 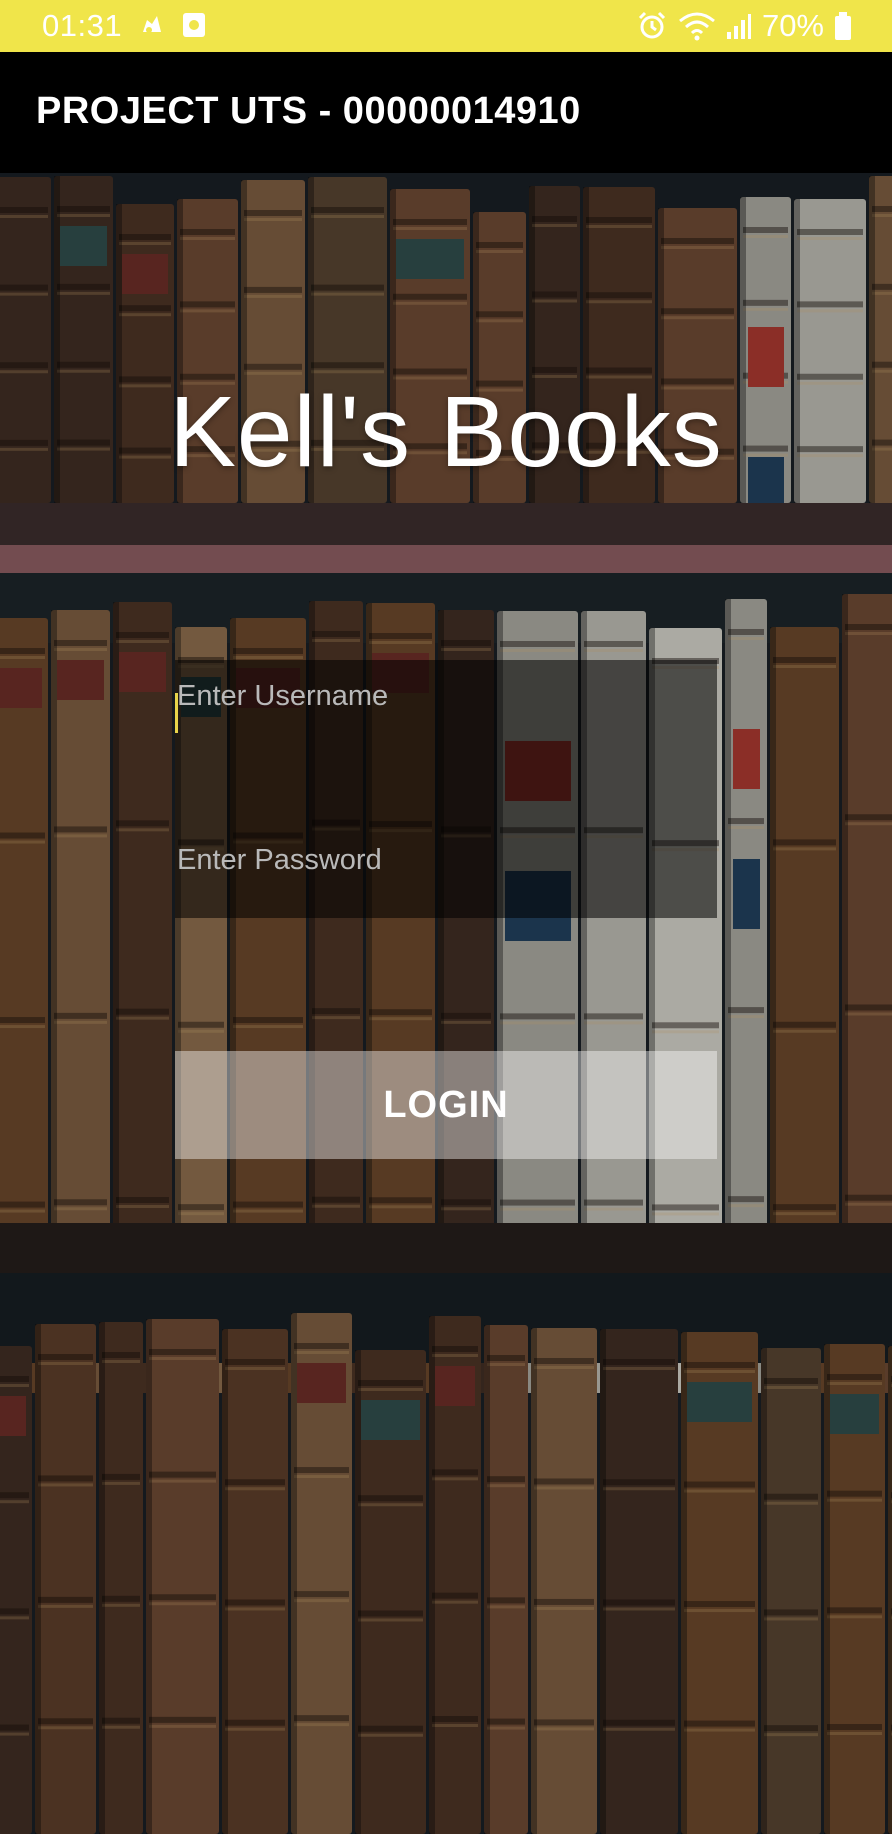 I want to click on status-bar: 01:31 70%, so click(x=446, y=26).